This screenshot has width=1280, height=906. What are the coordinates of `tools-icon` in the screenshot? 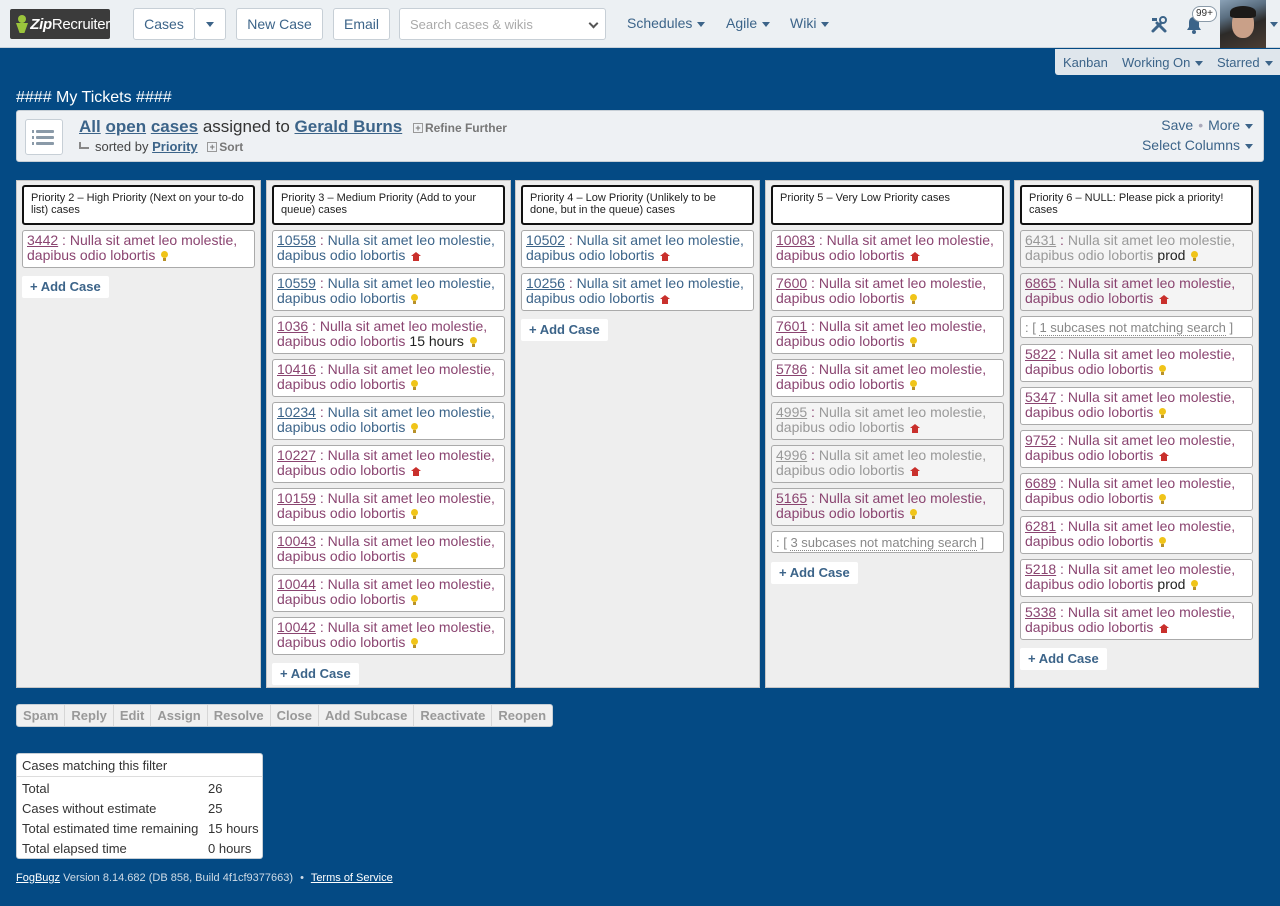 It's located at (1159, 25).